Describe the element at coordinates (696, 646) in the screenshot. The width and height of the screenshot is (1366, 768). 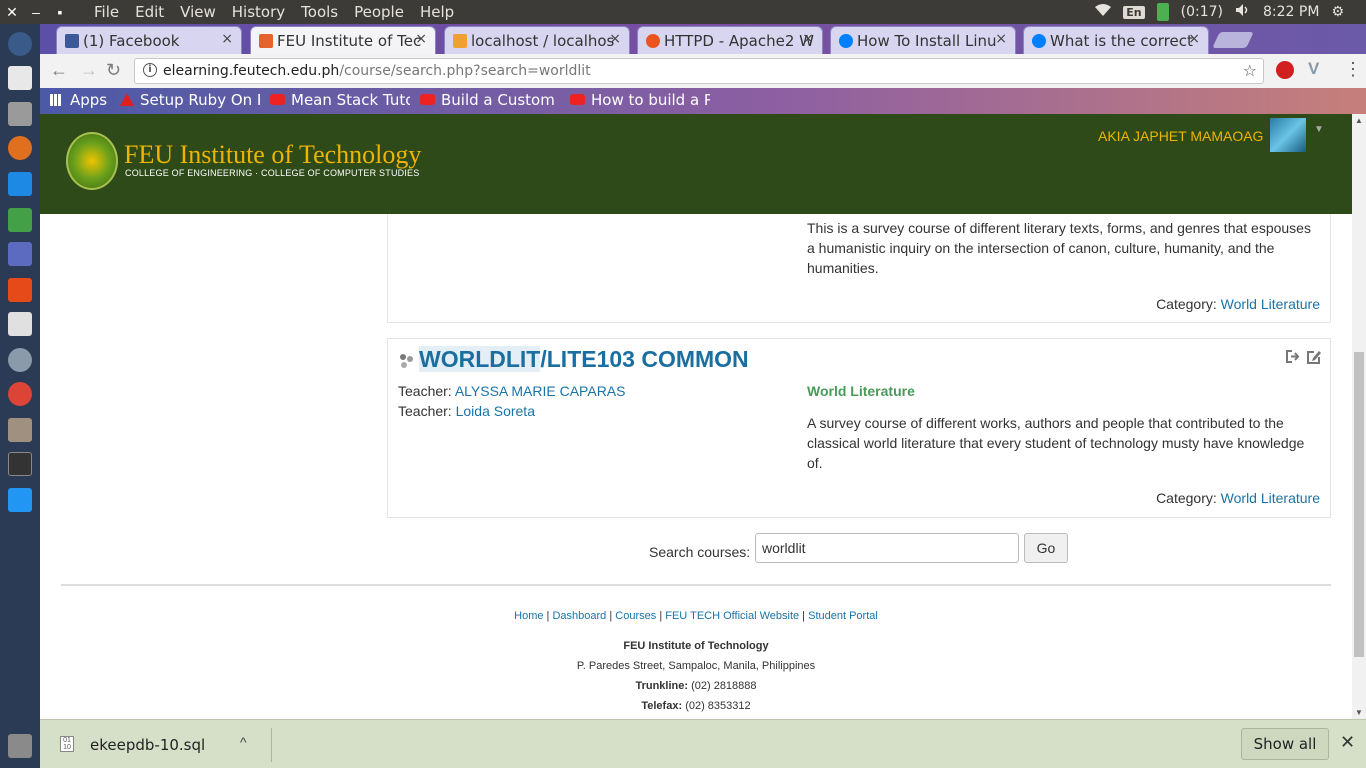
I see `footer-org-name: FEU Institute of Technology` at that location.